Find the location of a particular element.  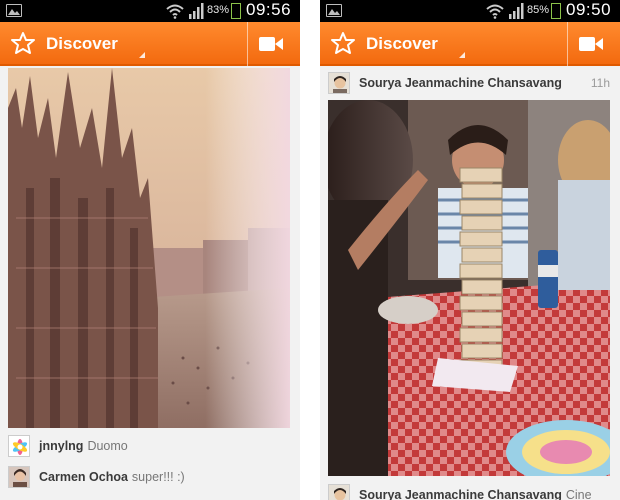

next-post-header: Sourya Jeanmachine Chansavang Cine is located at coordinates (474, 490).